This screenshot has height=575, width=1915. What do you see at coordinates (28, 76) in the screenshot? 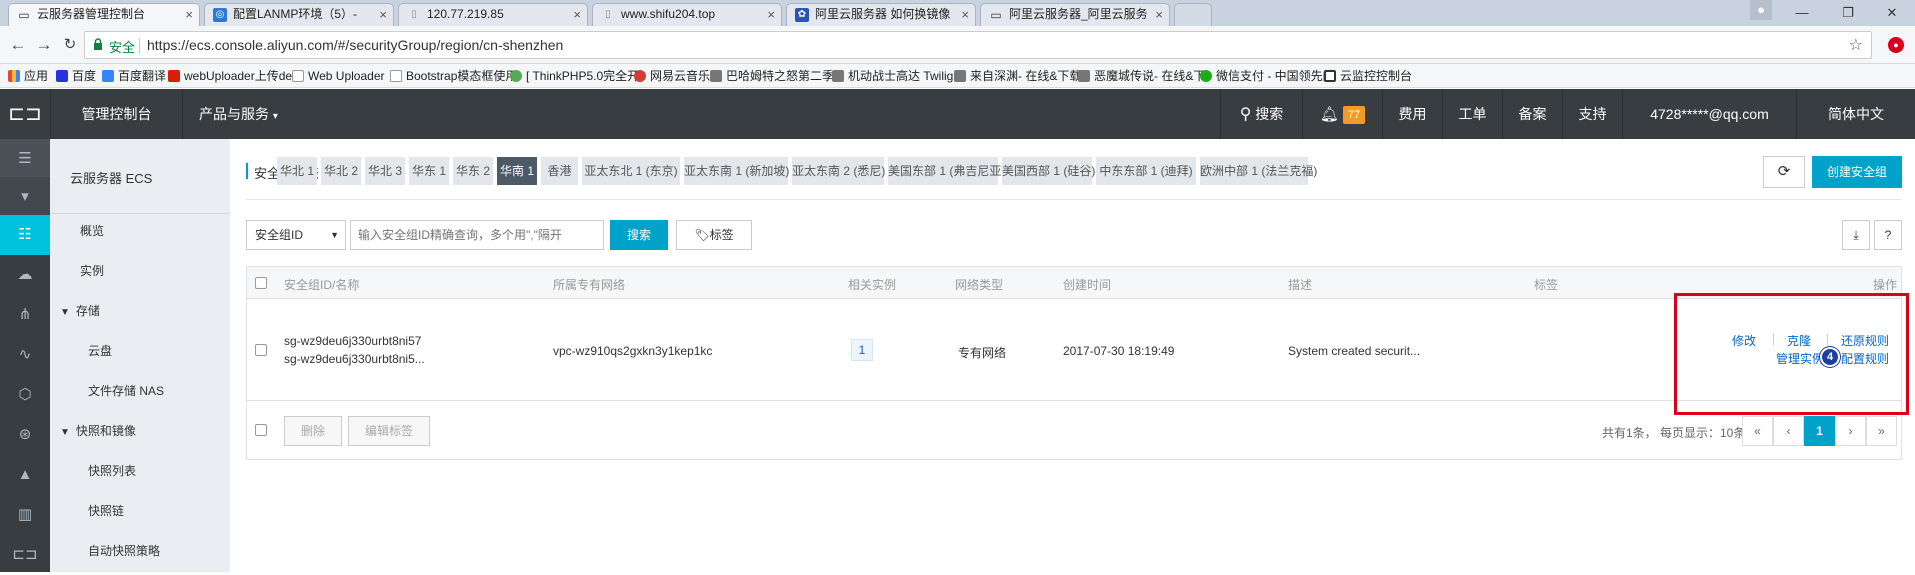
I see `bookmark-apps: 应用` at bounding box center [28, 76].